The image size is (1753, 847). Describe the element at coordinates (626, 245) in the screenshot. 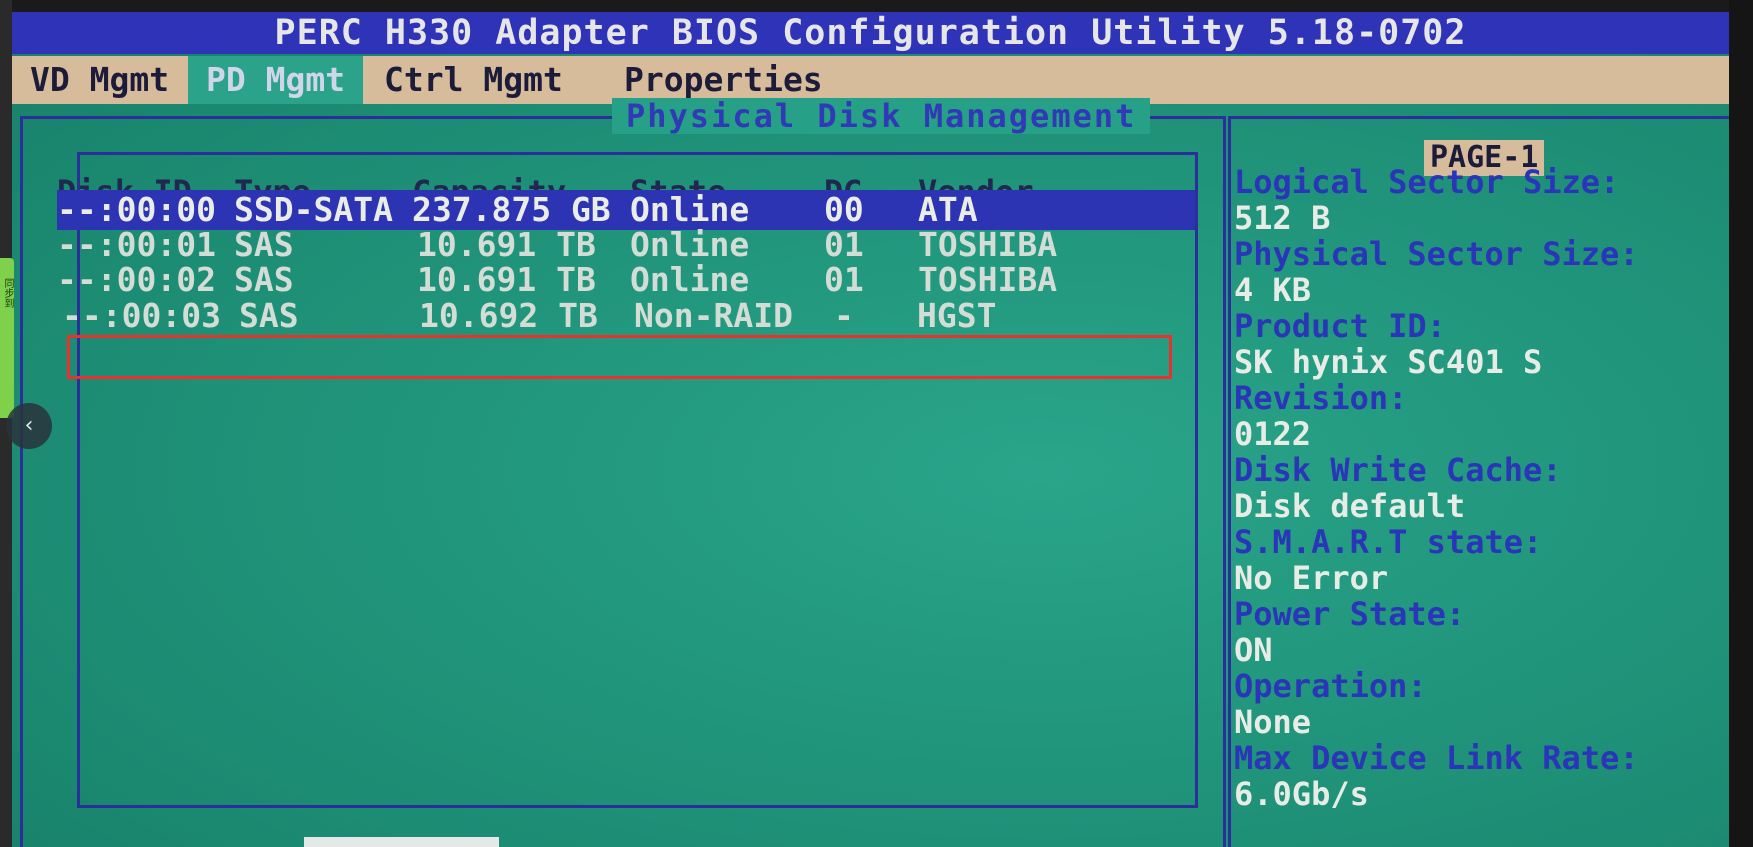

I see `table-row-disk-01: --:00:01 SAS 10.691 TB Online 01 TOSHIBA` at that location.